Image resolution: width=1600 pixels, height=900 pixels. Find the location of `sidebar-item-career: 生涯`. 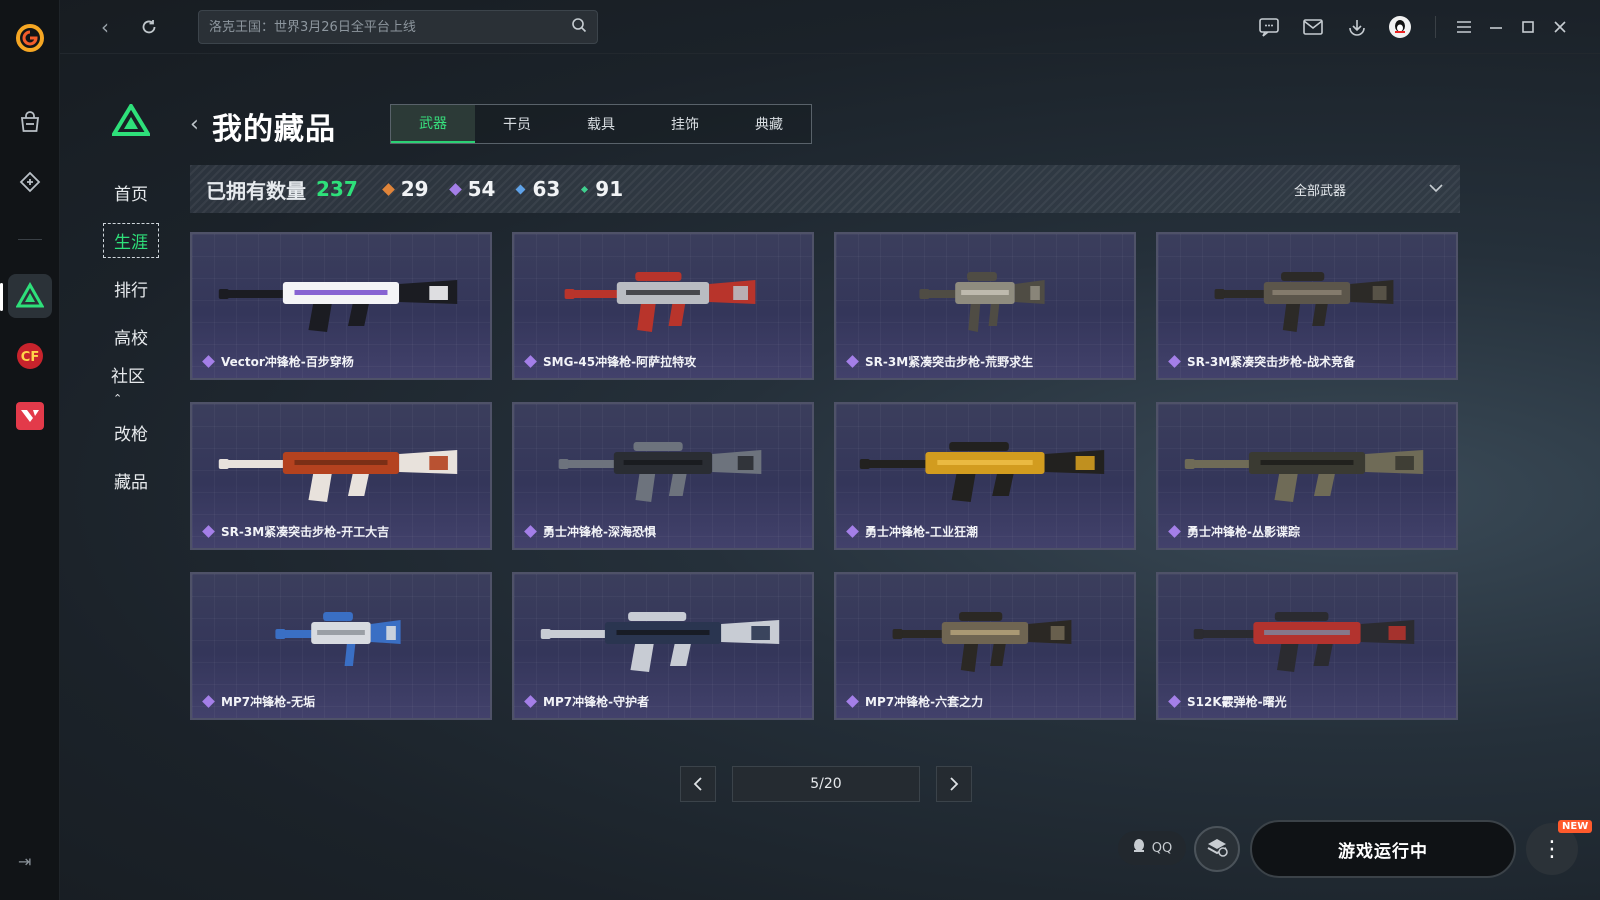

sidebar-item-career: 生涯 is located at coordinates (131, 240).